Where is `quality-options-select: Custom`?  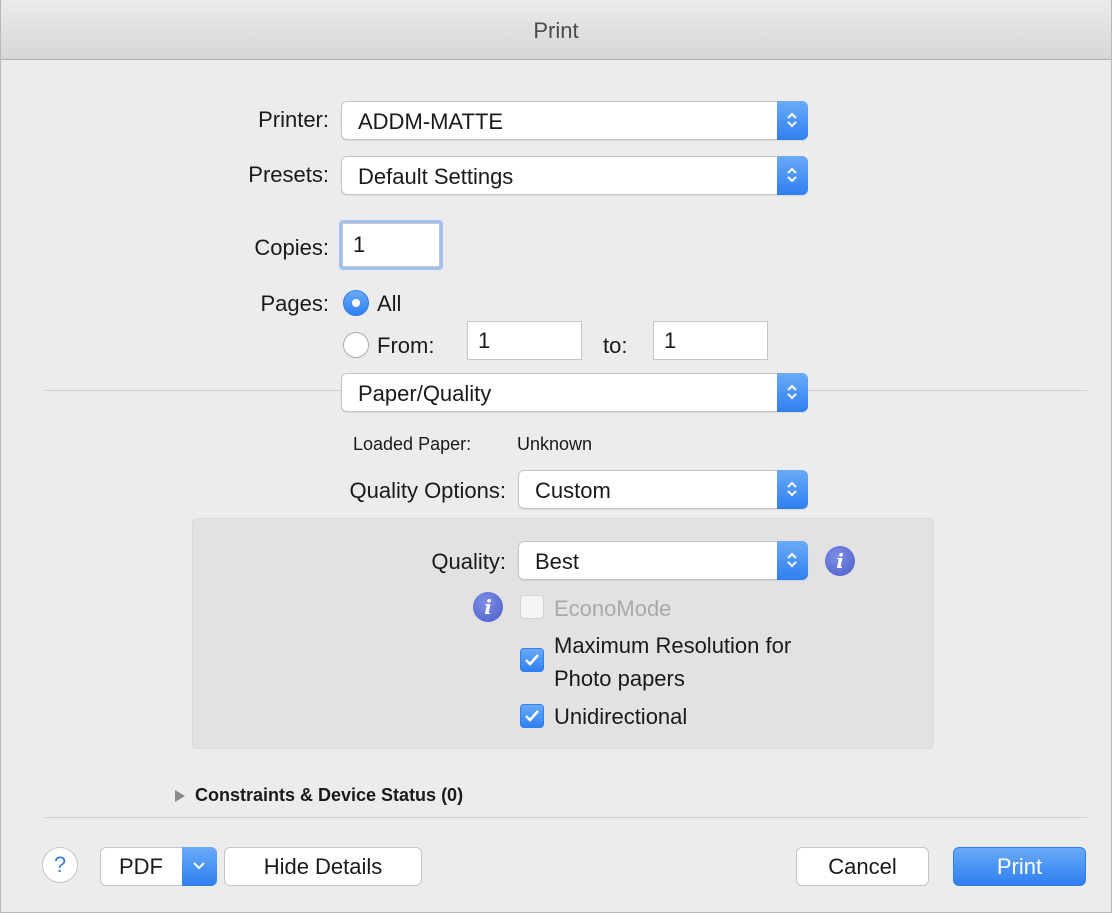
quality-options-select: Custom is located at coordinates (663, 489).